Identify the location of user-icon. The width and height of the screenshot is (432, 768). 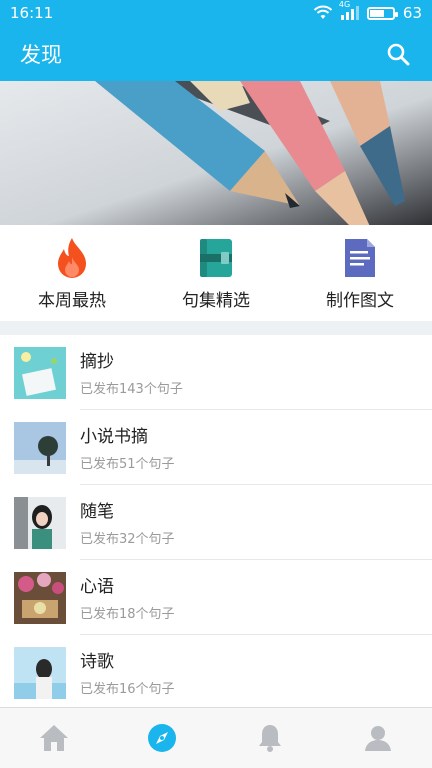
(378, 738).